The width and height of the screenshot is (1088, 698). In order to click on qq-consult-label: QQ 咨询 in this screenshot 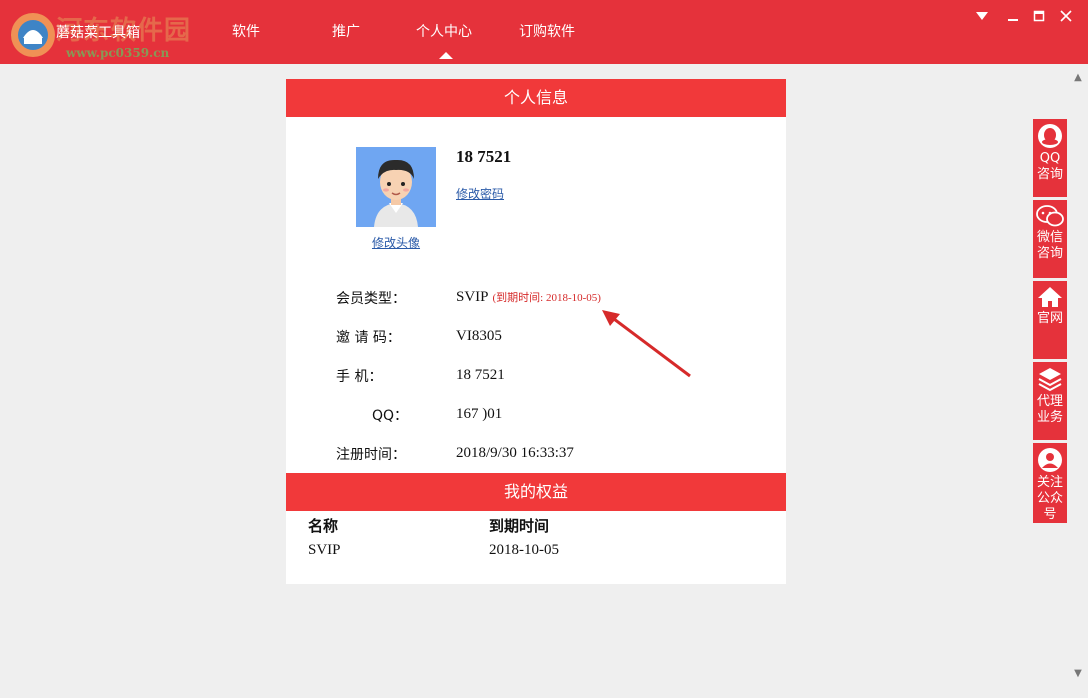, I will do `click(1049, 166)`.